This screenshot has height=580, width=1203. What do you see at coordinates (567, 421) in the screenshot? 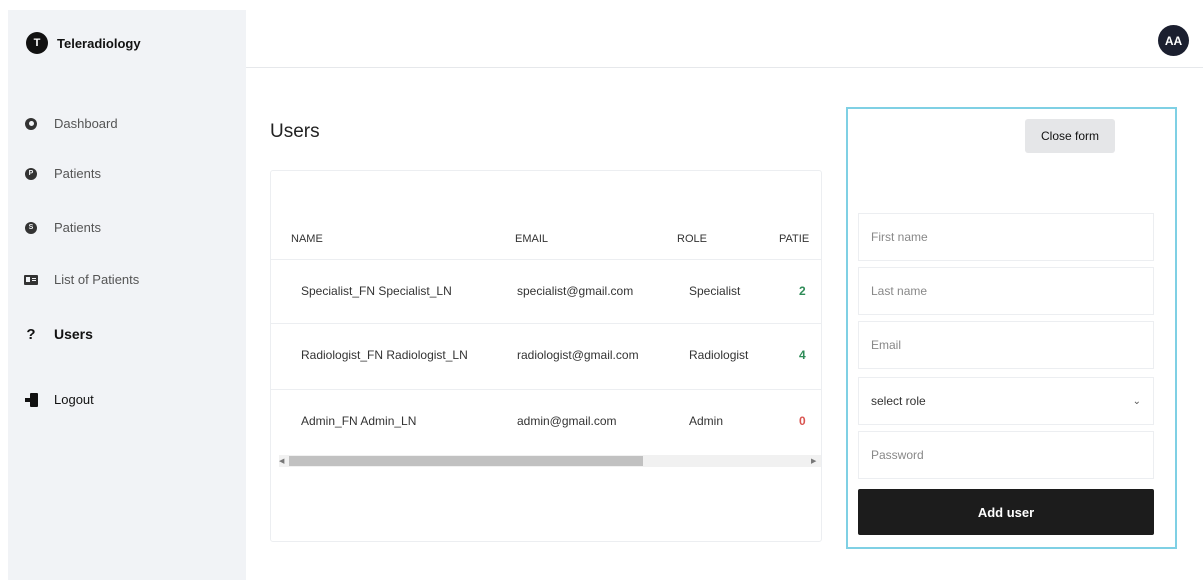
I see `cell-email: admin@gmail.com` at bounding box center [567, 421].